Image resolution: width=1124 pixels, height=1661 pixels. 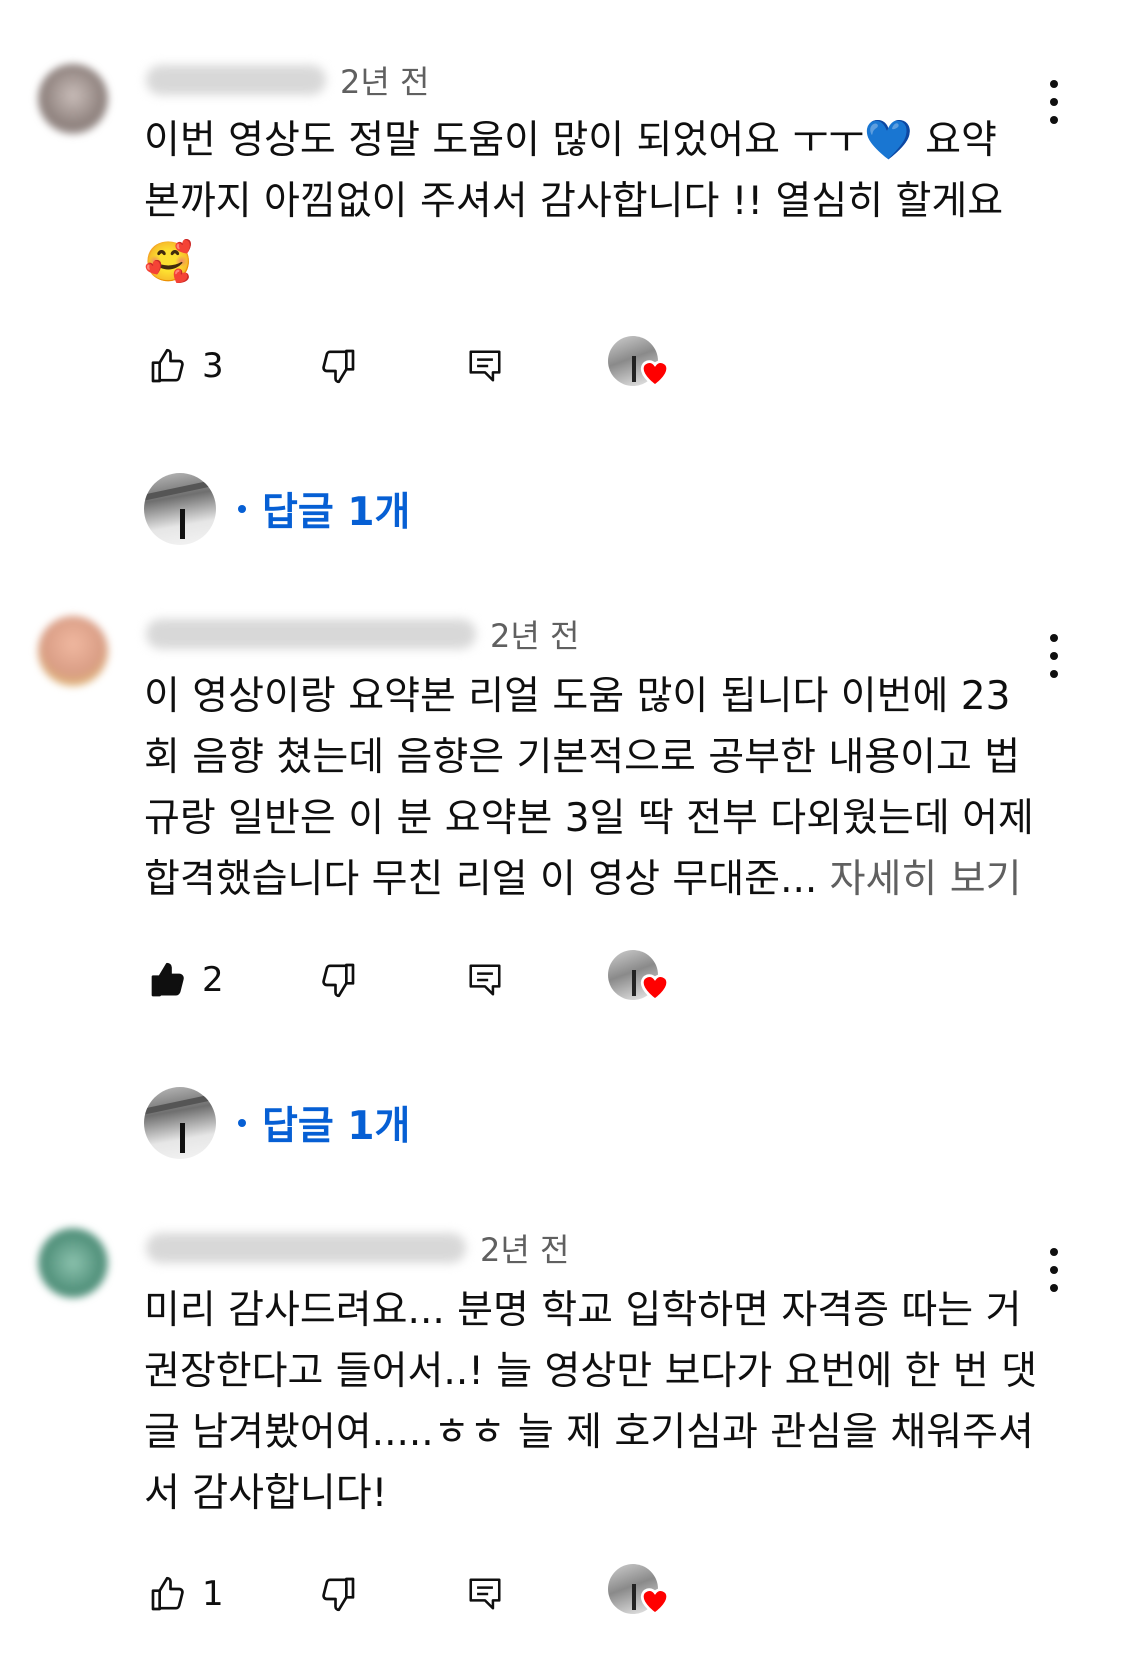 I want to click on like-count: 3, so click(x=213, y=366).